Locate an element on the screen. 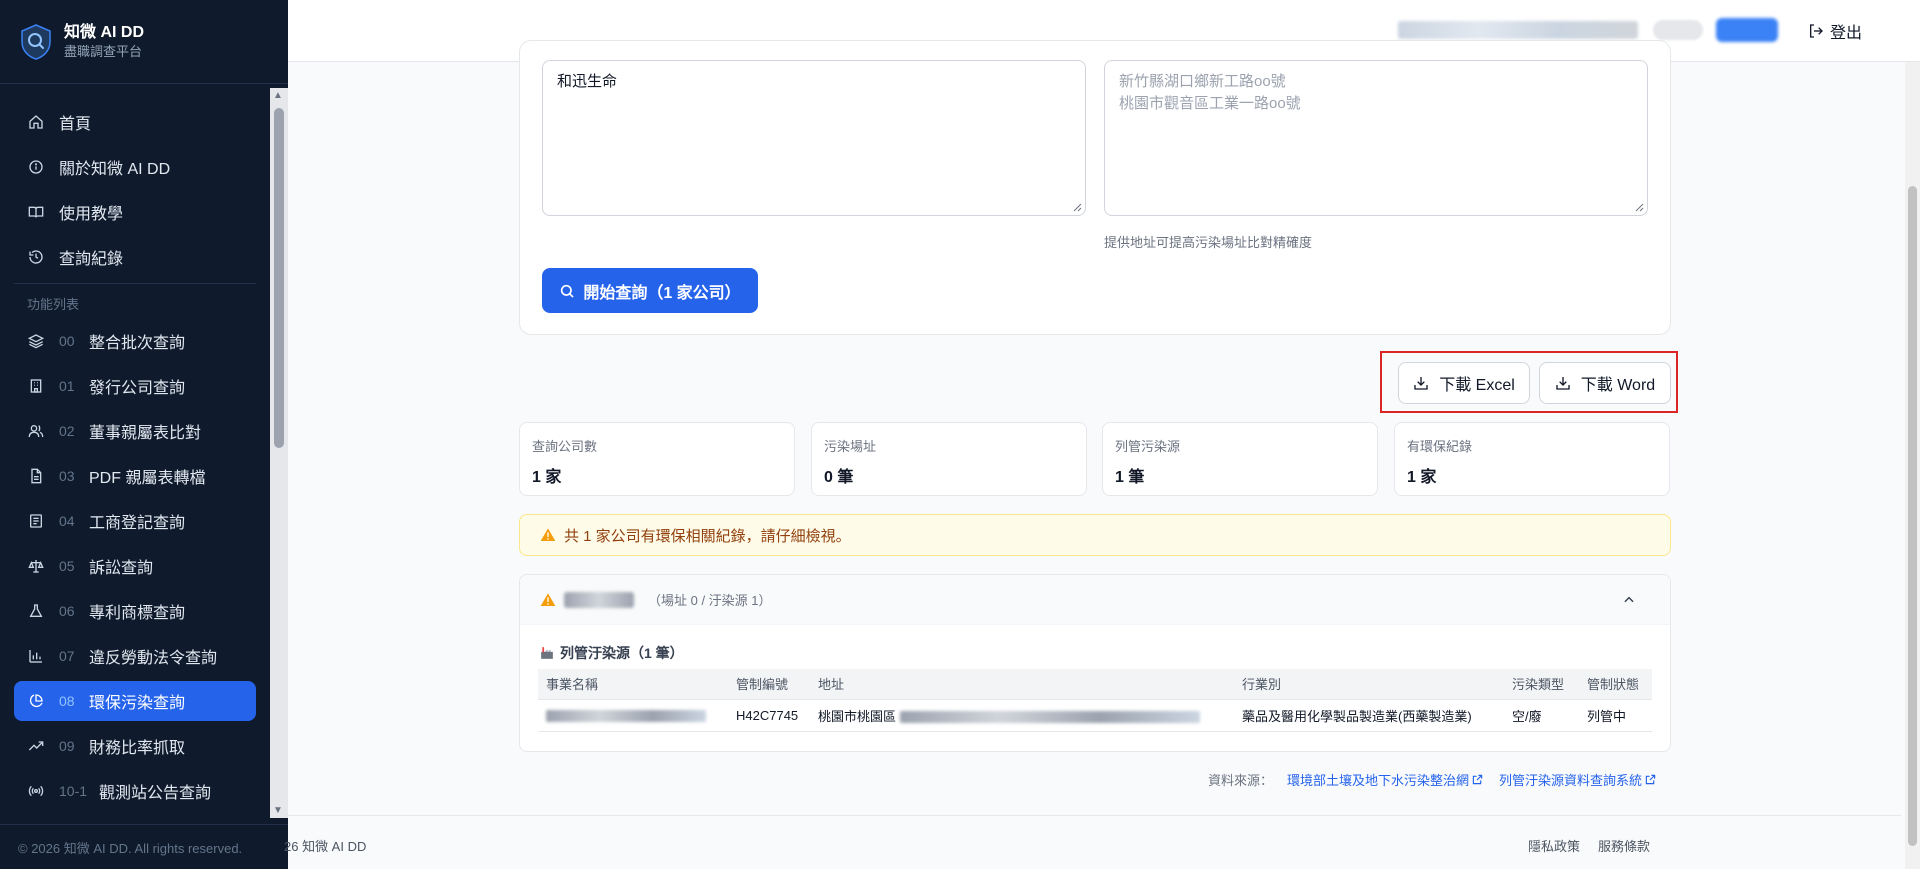 This screenshot has width=1920, height=869. source-link-soil: 環境部土壤及地下水污染整治網 is located at coordinates (1385, 779).